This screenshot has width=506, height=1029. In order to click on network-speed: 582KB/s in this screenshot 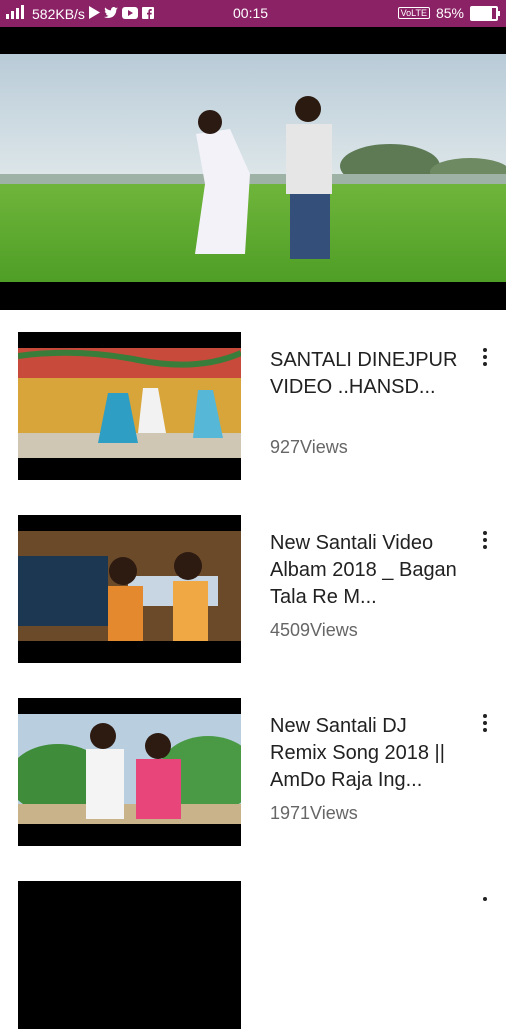, I will do `click(58, 13)`.